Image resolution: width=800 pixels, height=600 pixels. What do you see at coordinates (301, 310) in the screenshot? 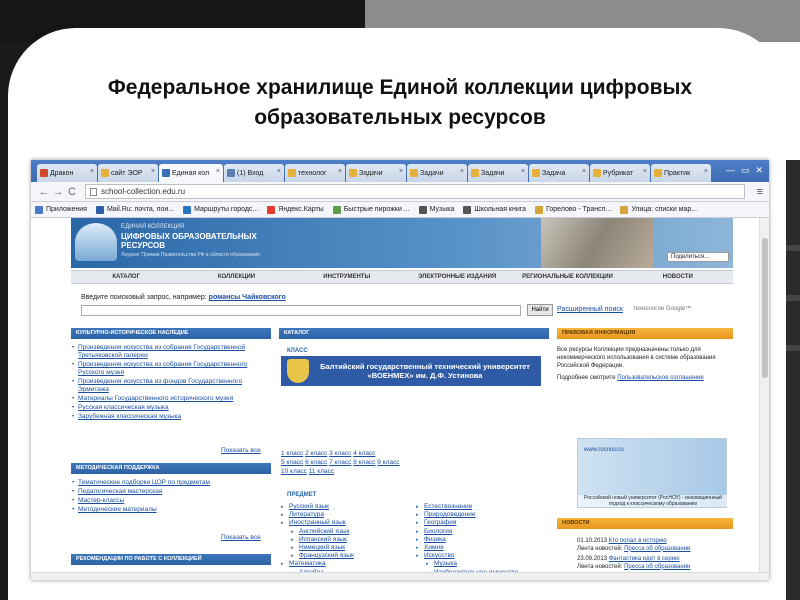
I see `search-input` at bounding box center [301, 310].